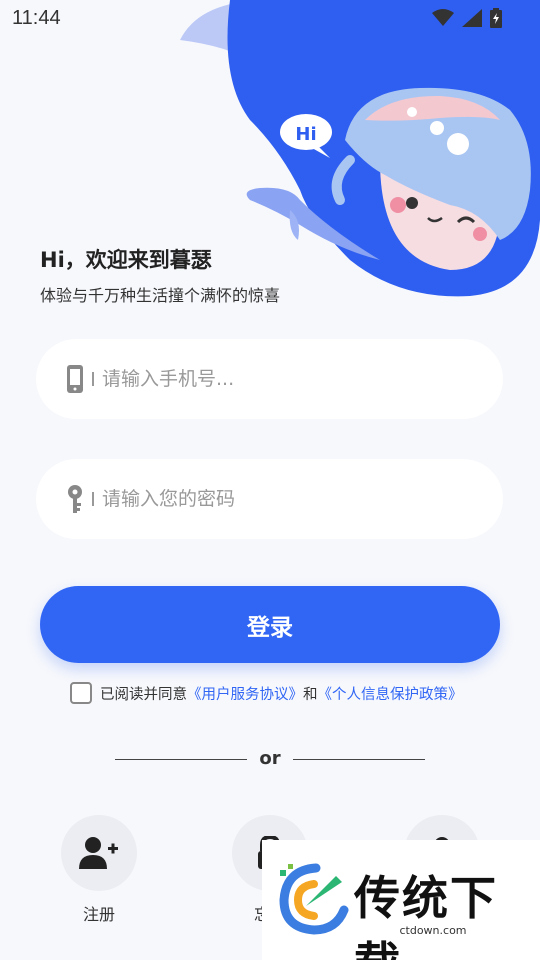 The image size is (540, 960). Describe the element at coordinates (36, 18) in the screenshot. I see `status-time: 11:44` at that location.